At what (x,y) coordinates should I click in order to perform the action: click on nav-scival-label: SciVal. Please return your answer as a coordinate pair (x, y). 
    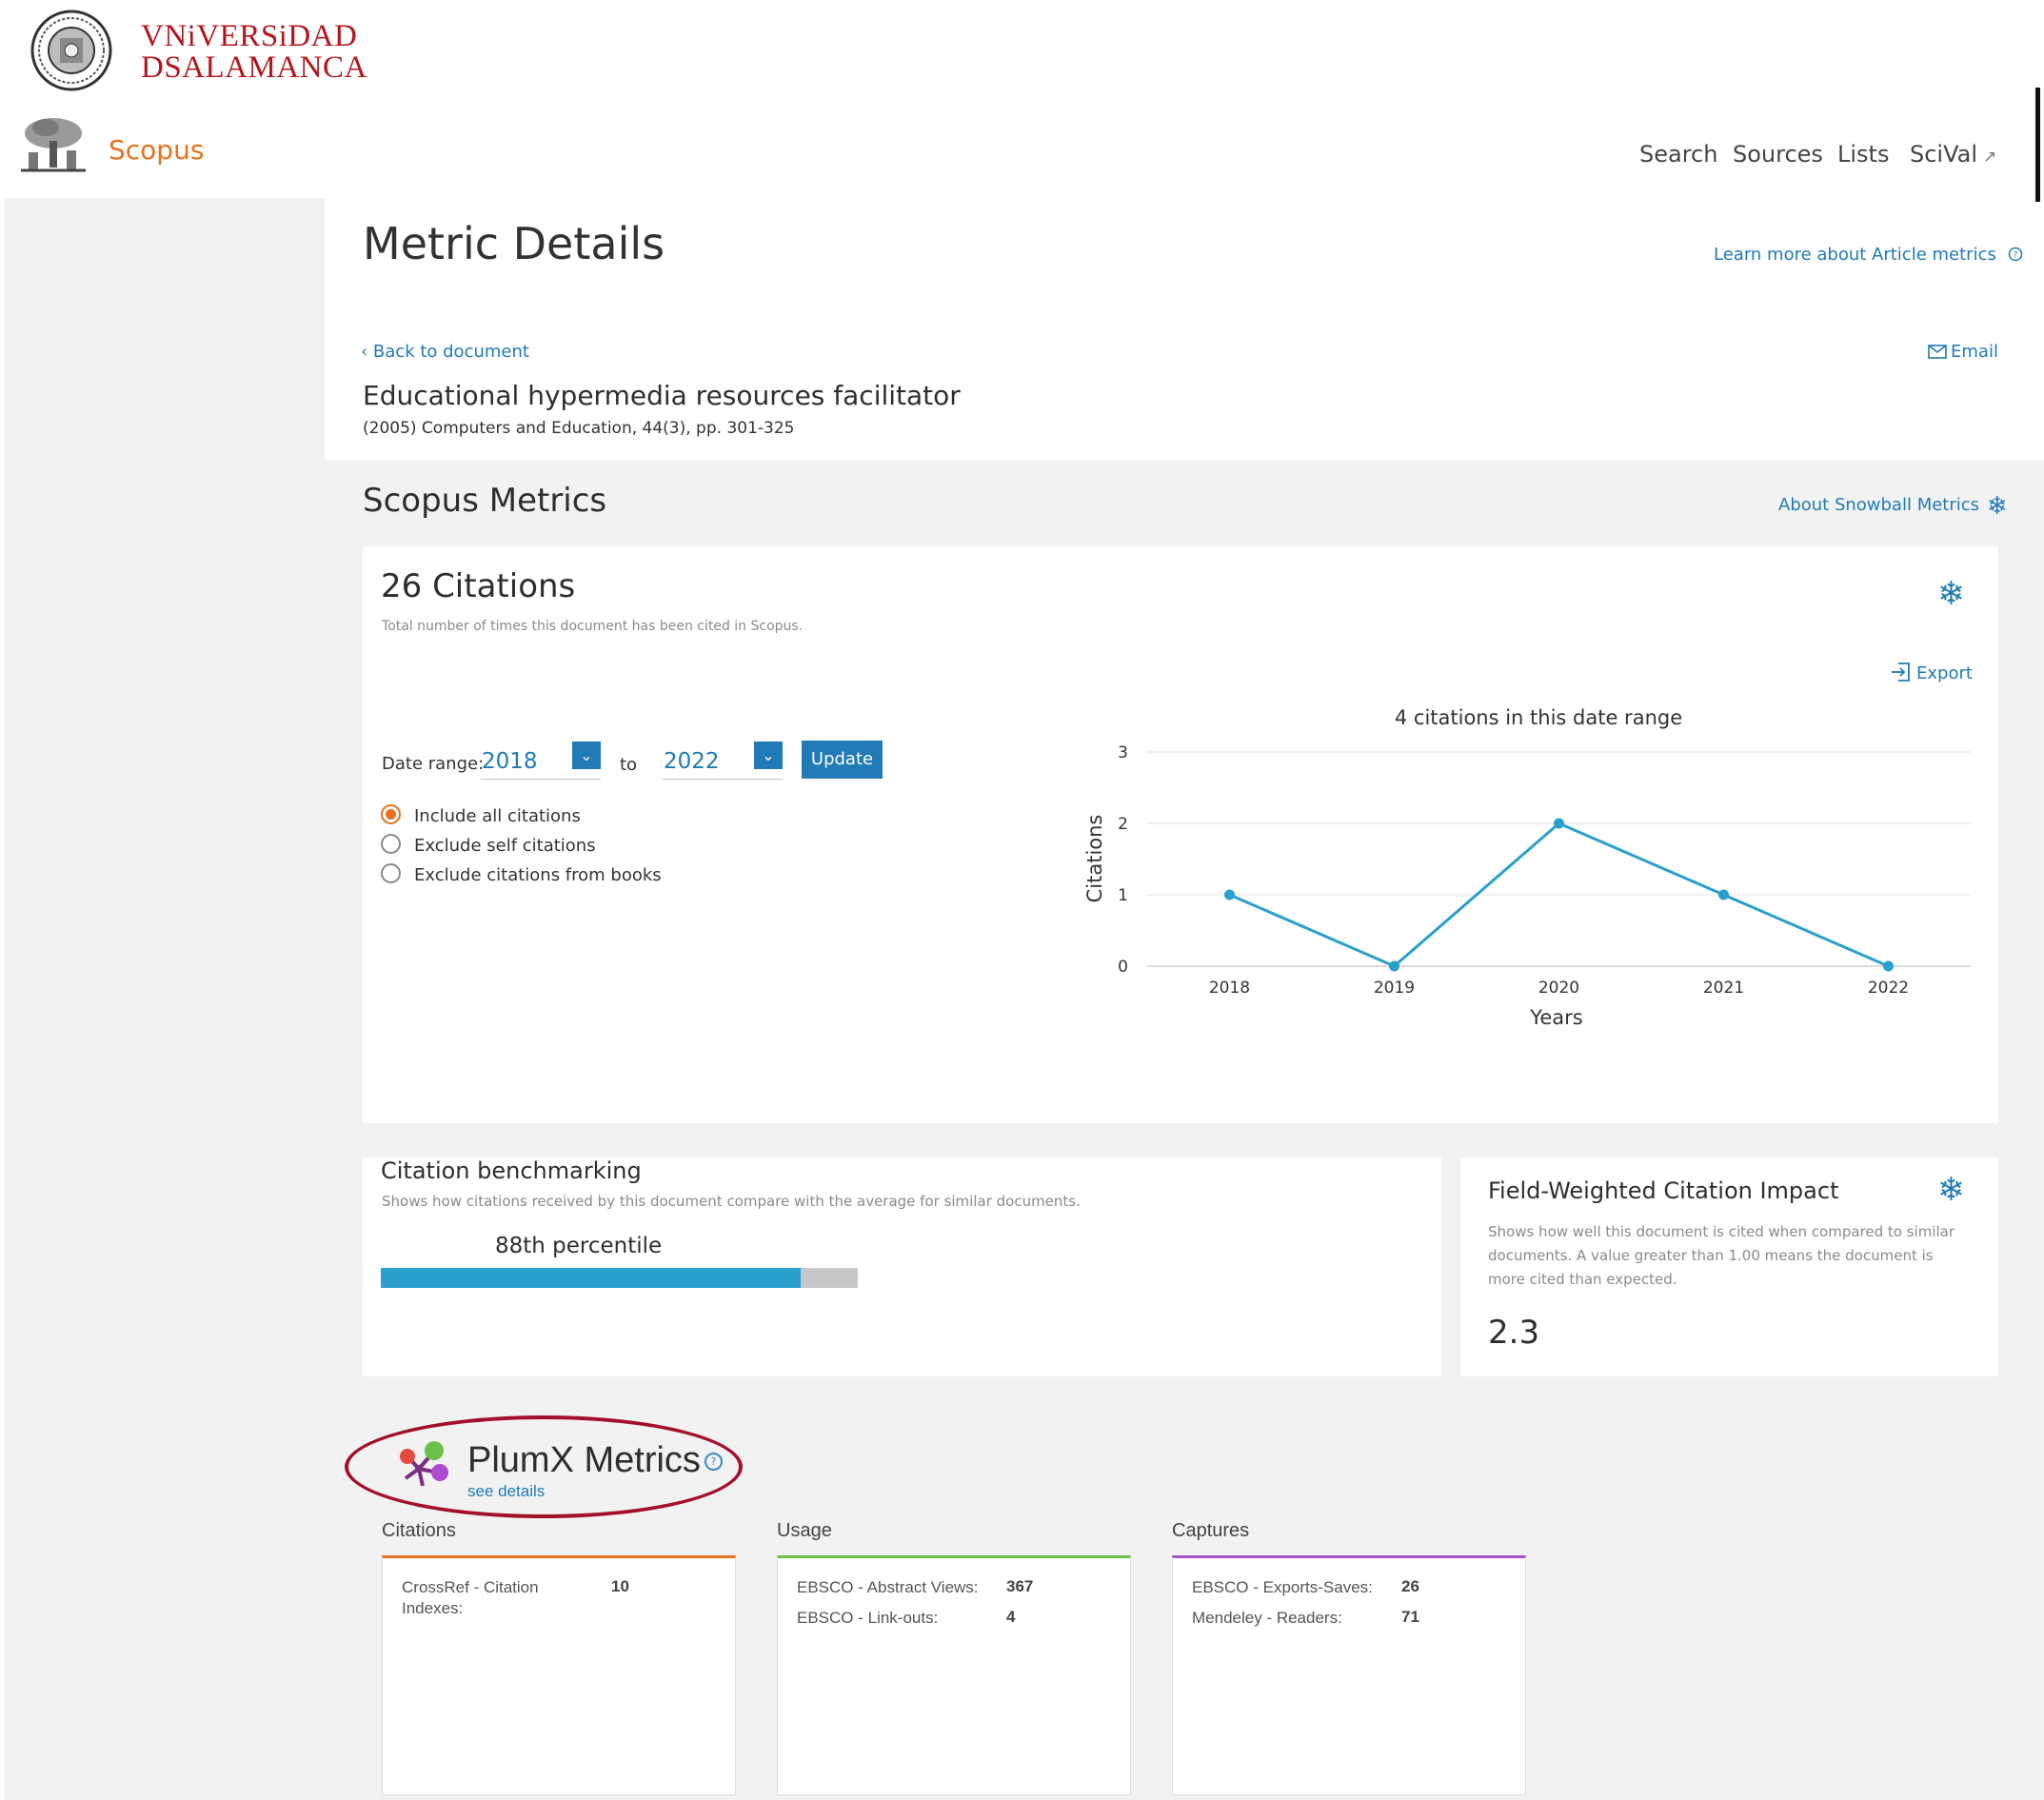
    Looking at the image, I should click on (1944, 154).